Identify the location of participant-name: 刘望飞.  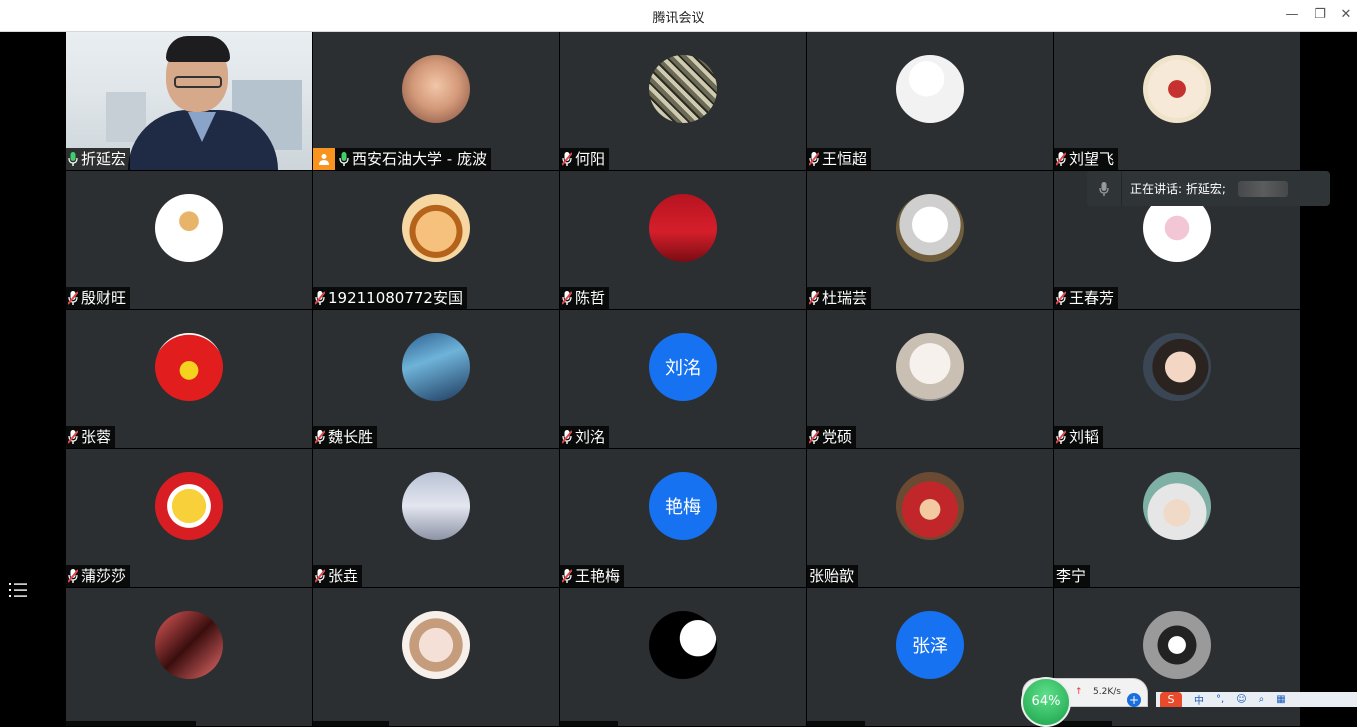
(1092, 159).